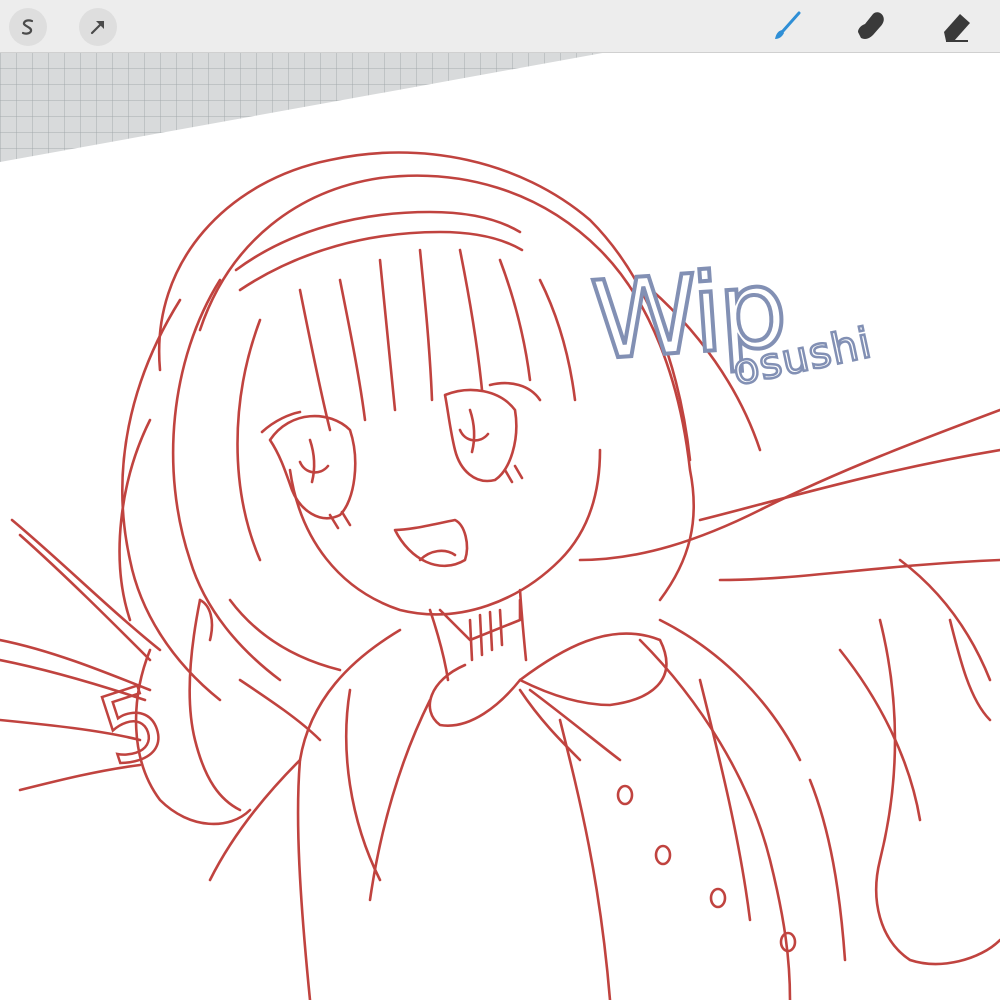 The image size is (1000, 1000). I want to click on left-eye, so click(312, 467).